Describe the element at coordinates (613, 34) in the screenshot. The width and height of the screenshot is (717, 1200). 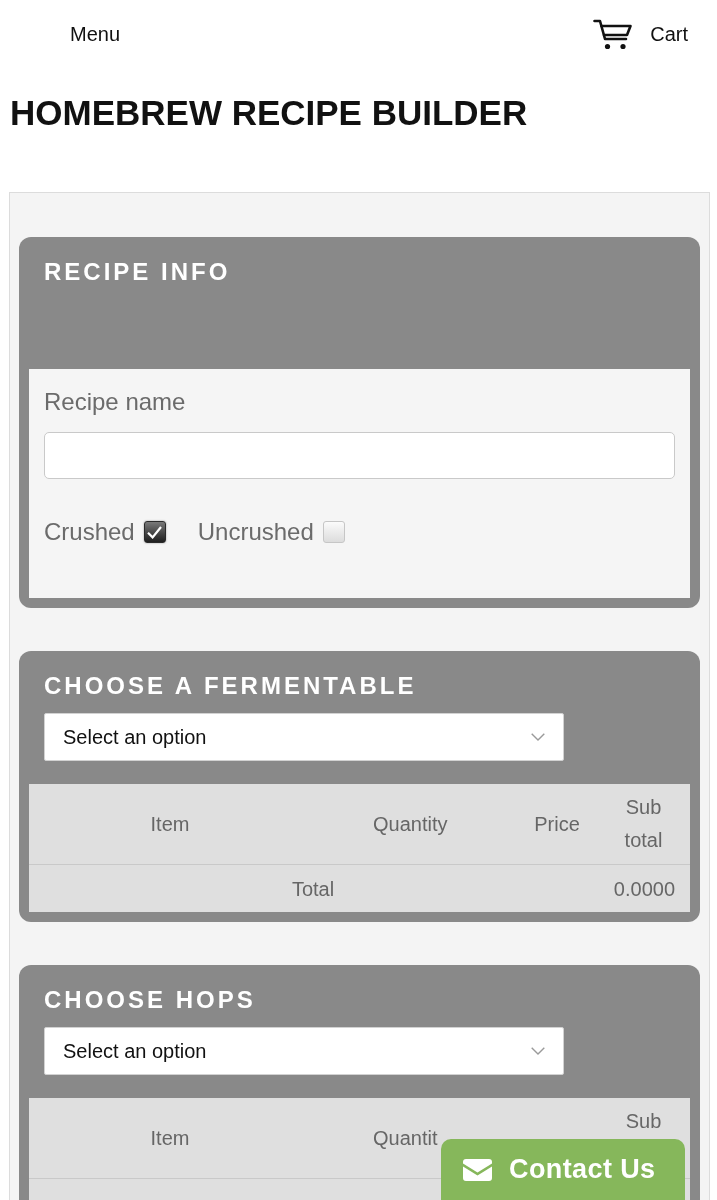
I see `cart-icon` at that location.